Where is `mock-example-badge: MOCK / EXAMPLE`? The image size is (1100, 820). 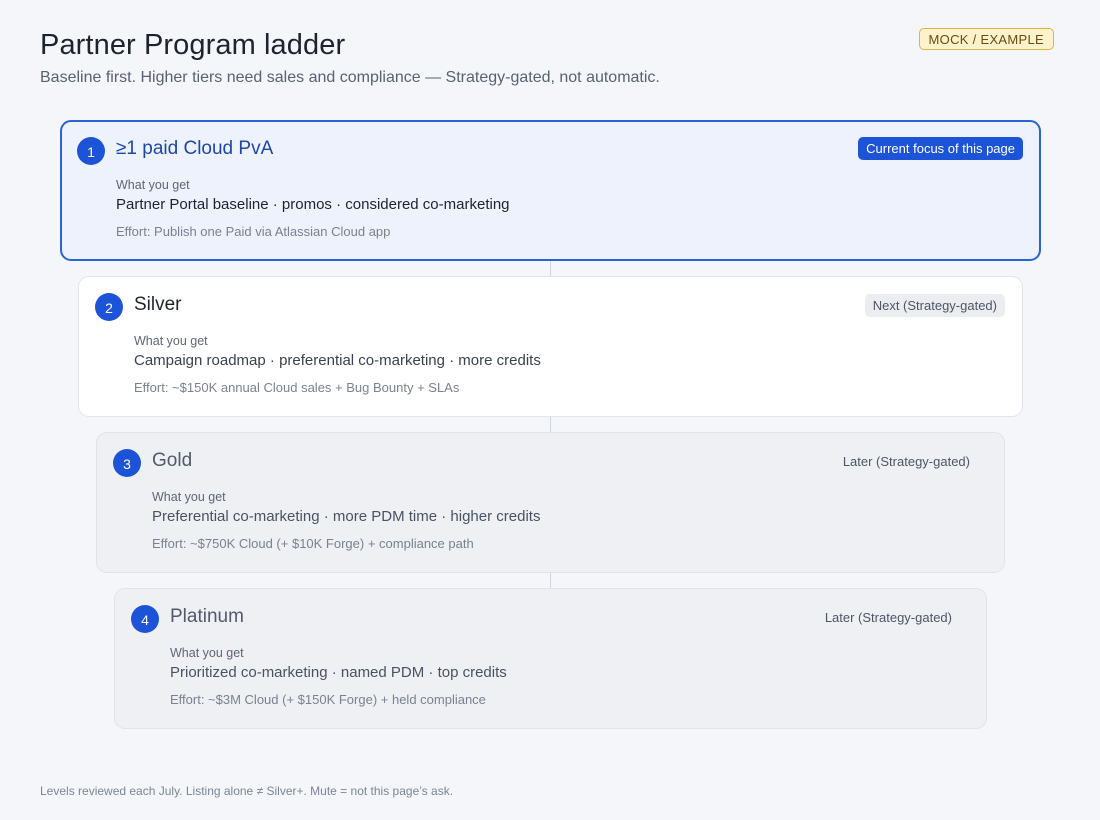 mock-example-badge: MOCK / EXAMPLE is located at coordinates (986, 39).